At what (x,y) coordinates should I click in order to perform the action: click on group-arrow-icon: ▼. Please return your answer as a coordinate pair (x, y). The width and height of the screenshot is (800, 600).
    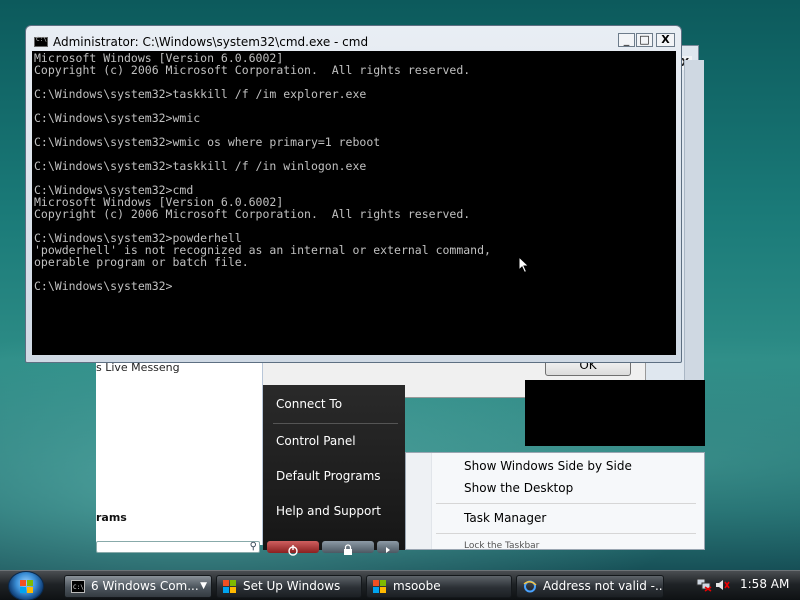
    Looking at the image, I should click on (203, 586).